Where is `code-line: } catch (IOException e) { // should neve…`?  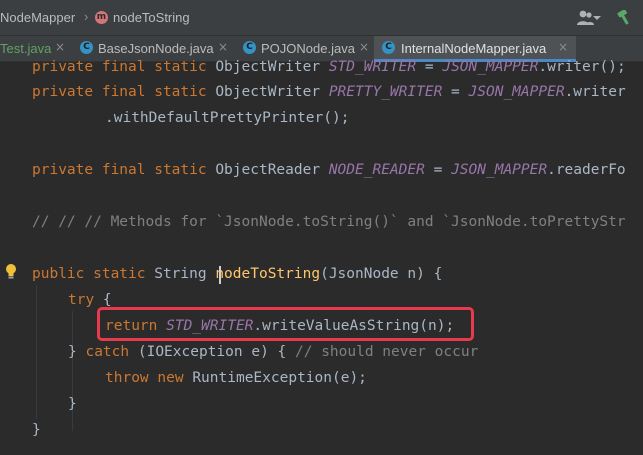 code-line: } catch (IOException e) { // should neve… is located at coordinates (273, 352).